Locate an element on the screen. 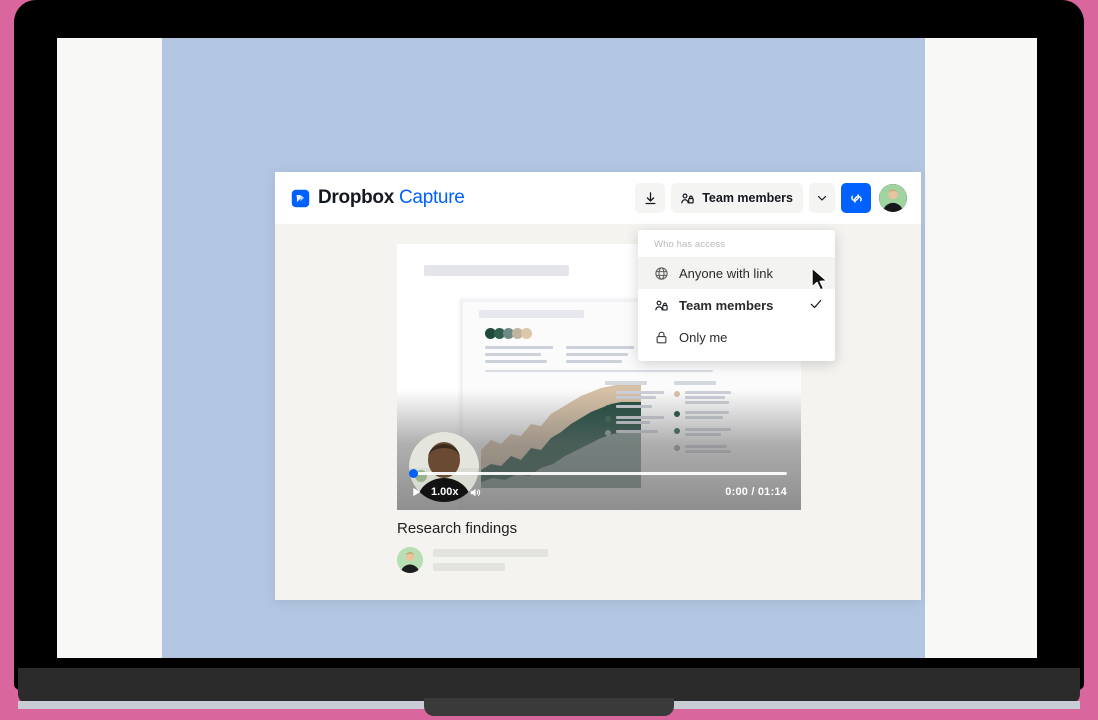 Image resolution: width=1098 pixels, height=720 pixels. header-actions: Team members is located at coordinates (771, 198).